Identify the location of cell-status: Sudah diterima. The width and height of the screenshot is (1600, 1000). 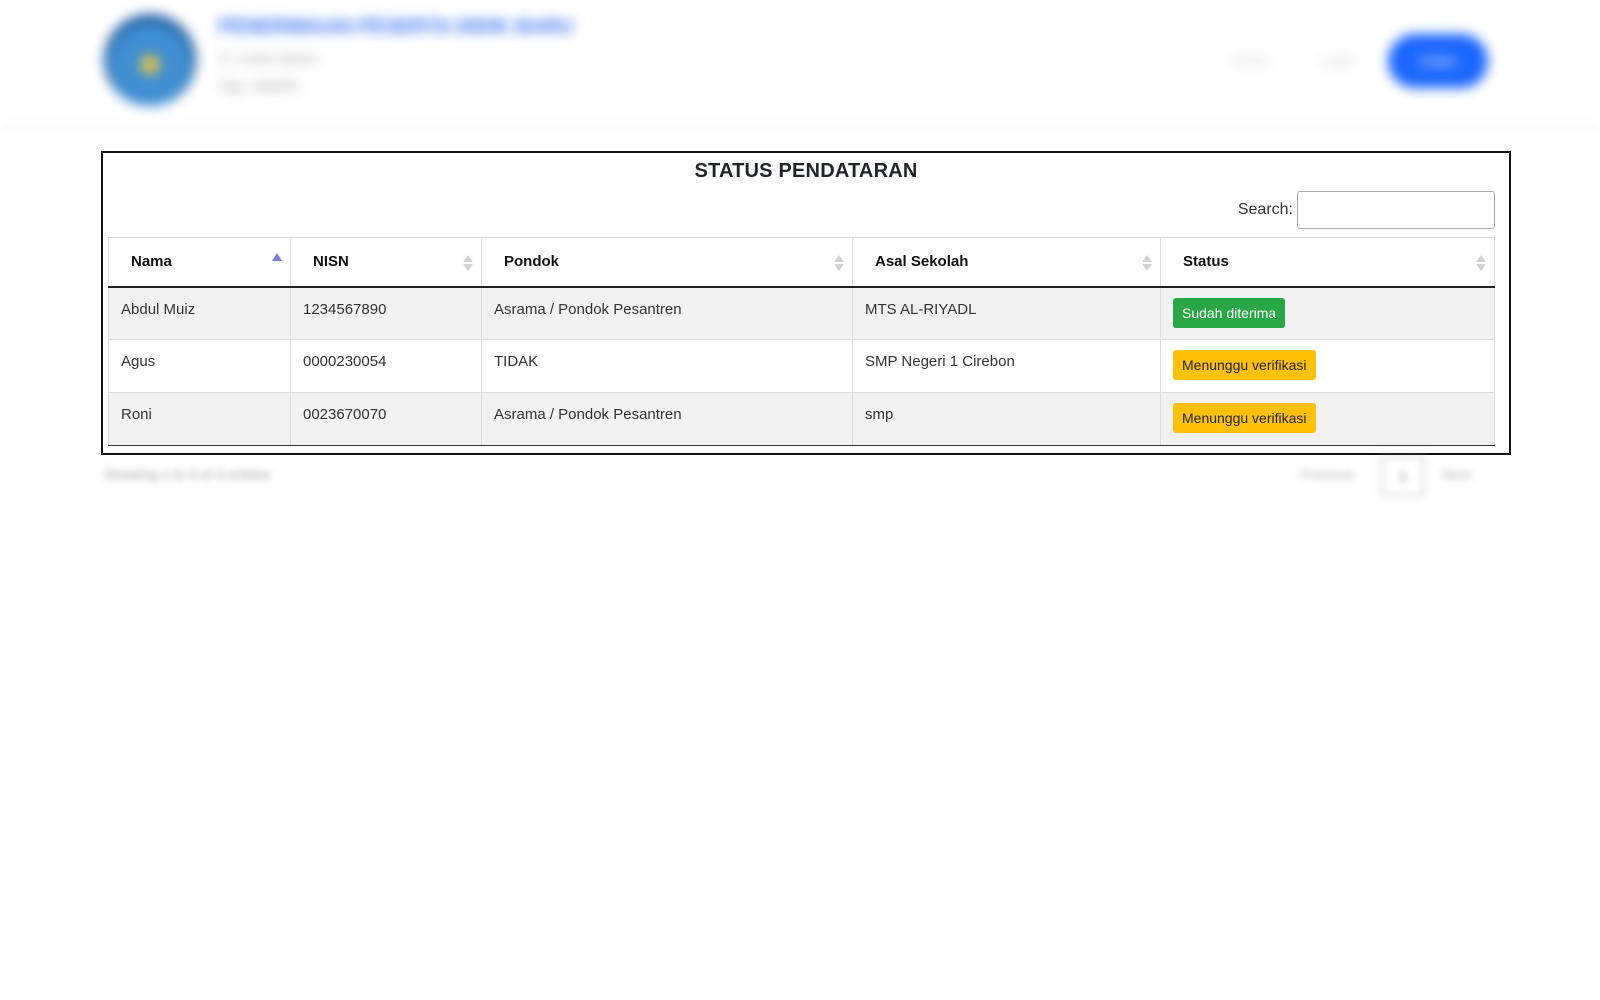
(1327, 313).